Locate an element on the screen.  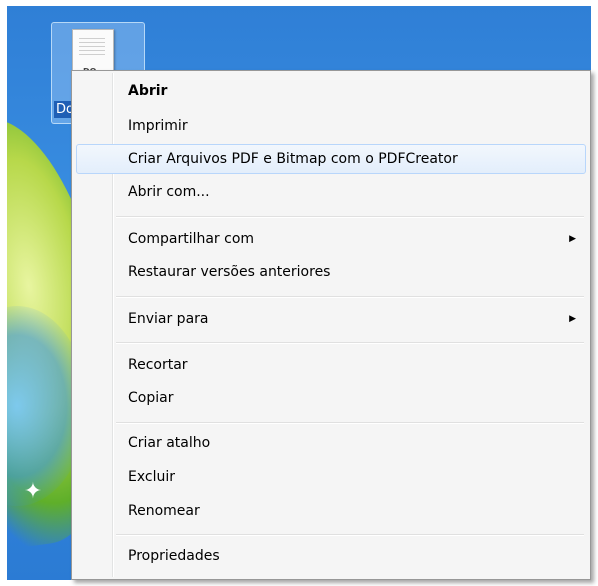
menu-item-properties: Propriedades is located at coordinates (331, 556).